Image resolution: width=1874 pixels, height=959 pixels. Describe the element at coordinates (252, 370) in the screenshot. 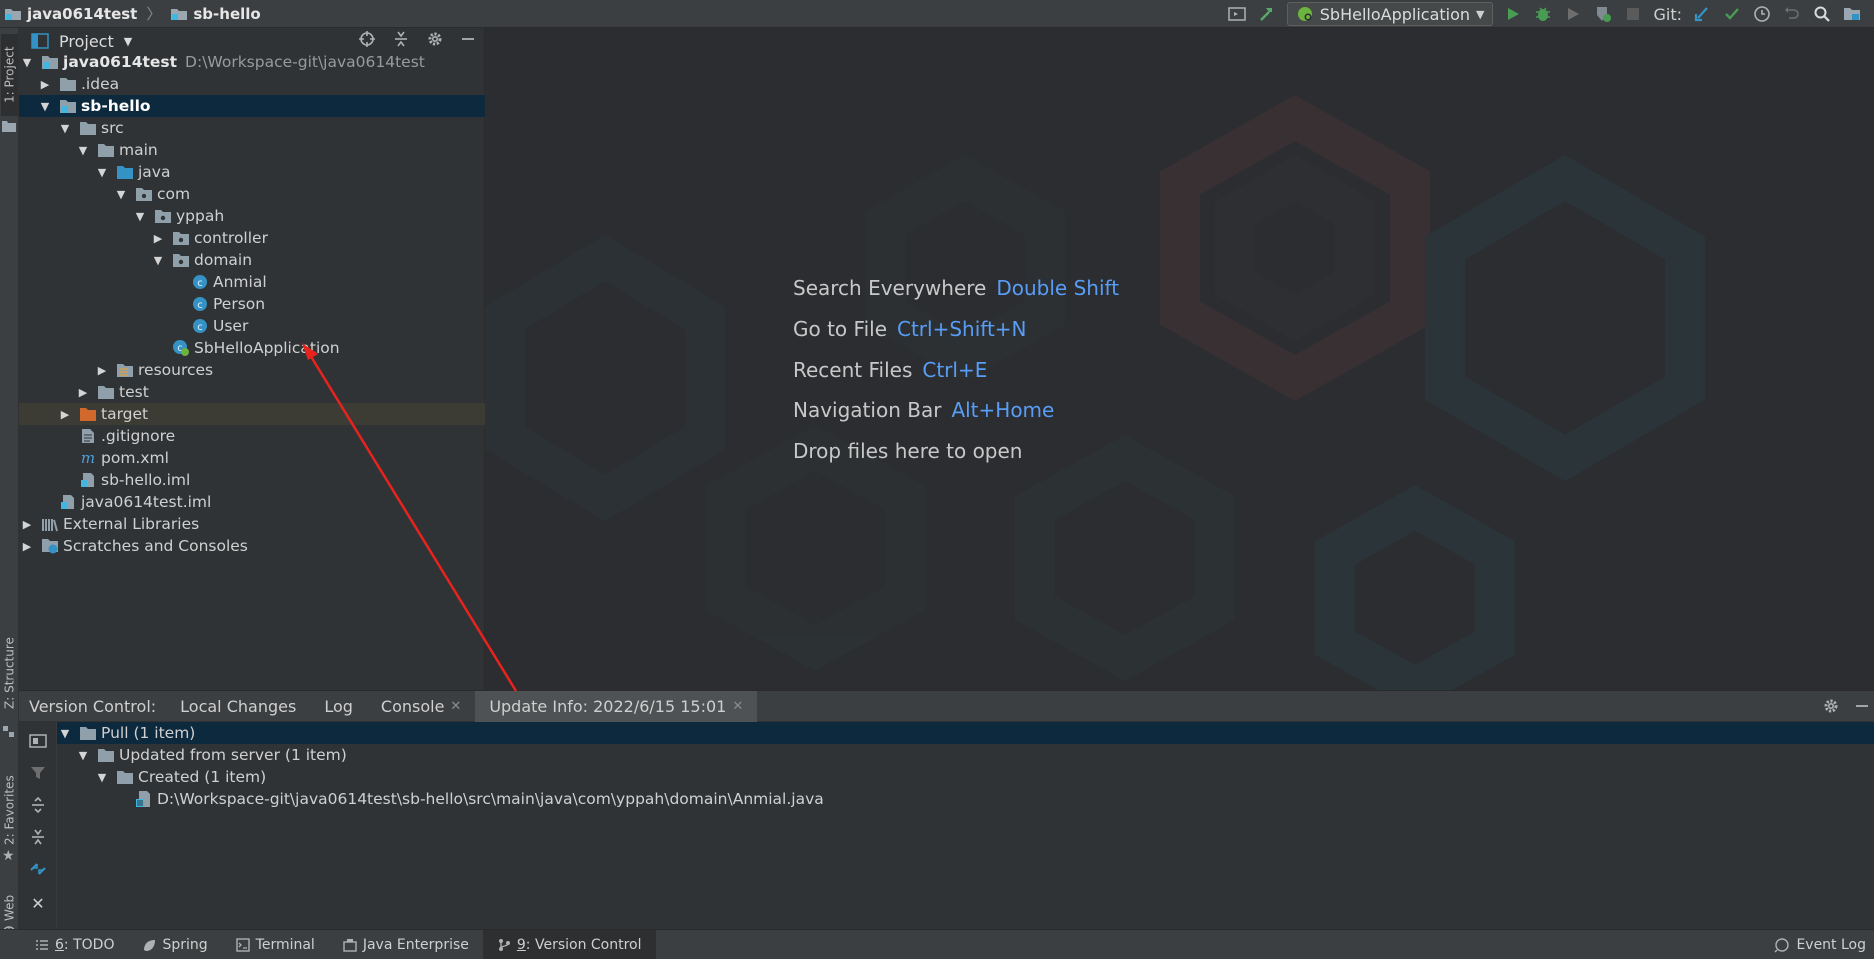

I see `tree-node: ▶ resources` at that location.